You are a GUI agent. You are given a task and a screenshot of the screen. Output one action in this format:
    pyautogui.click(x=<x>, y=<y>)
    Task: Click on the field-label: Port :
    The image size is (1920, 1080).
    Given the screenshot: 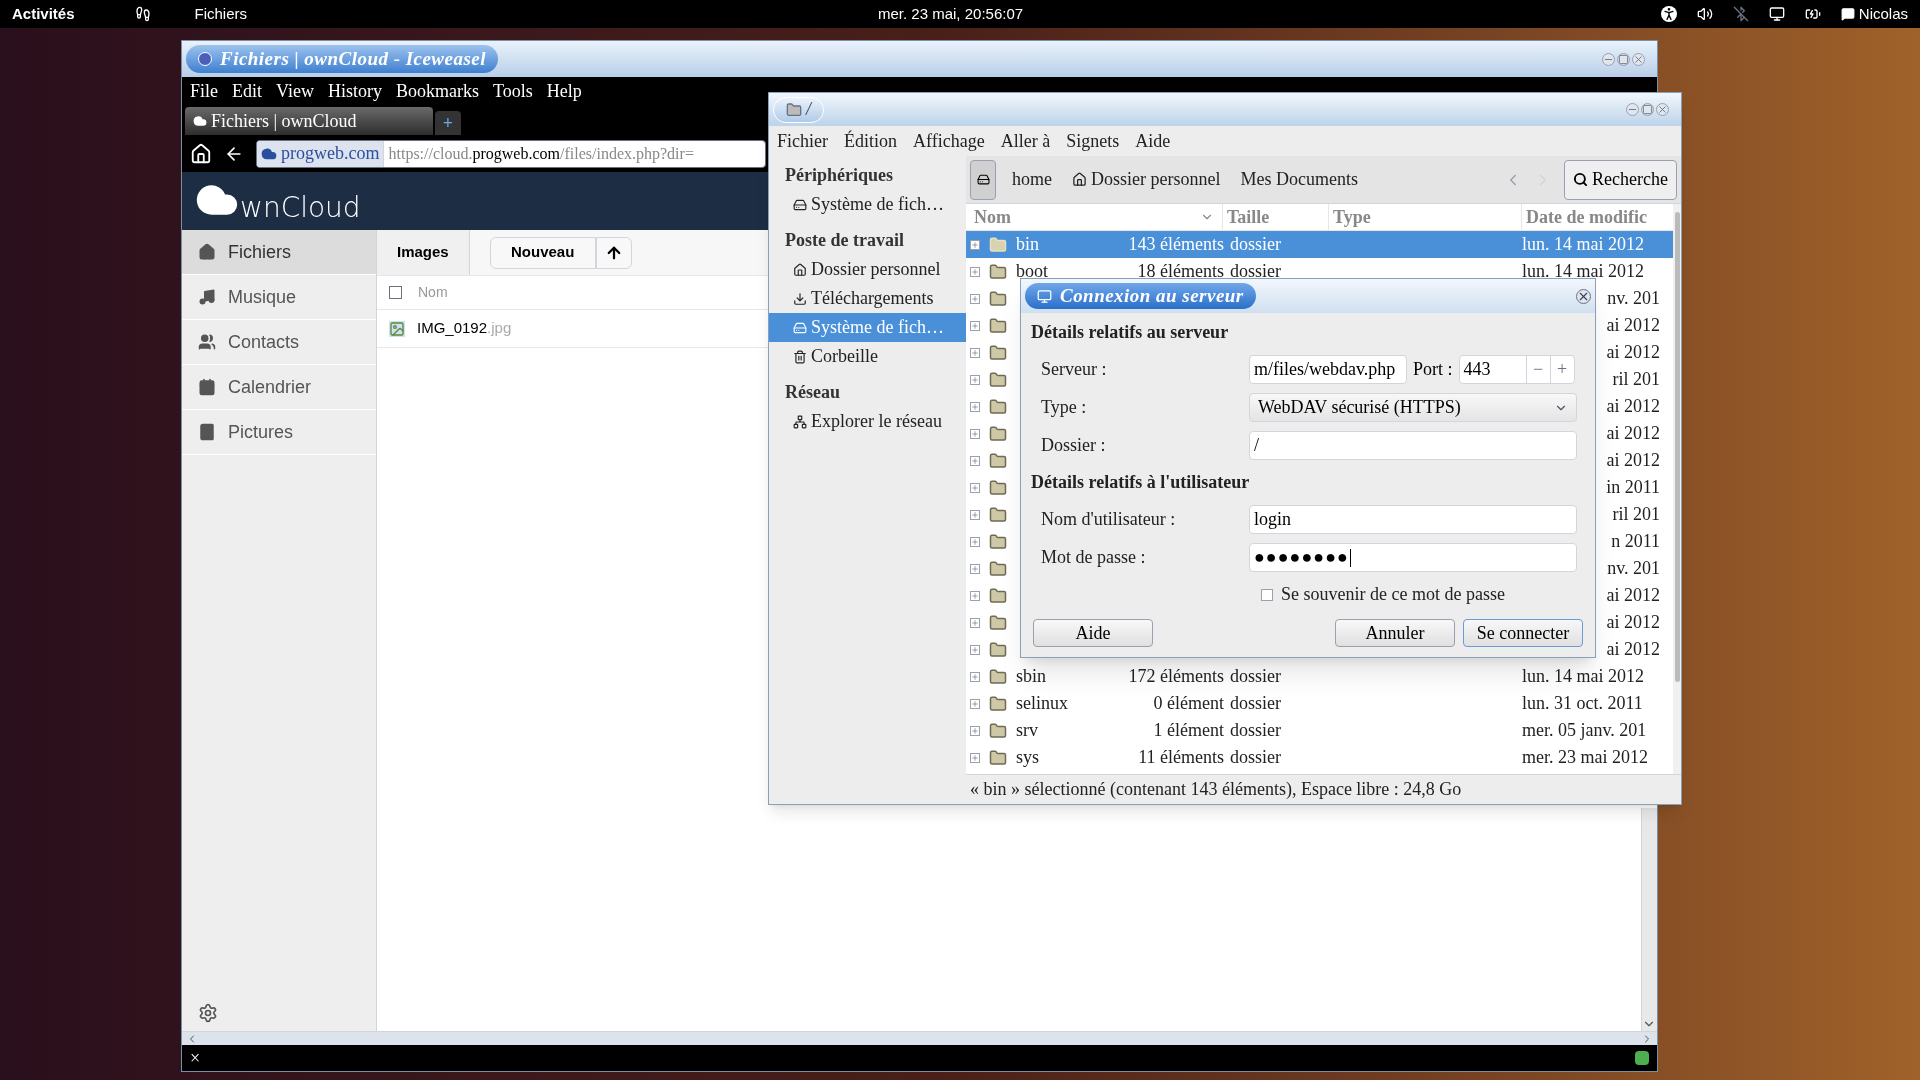 What is the action you would take?
    pyautogui.click(x=1433, y=369)
    